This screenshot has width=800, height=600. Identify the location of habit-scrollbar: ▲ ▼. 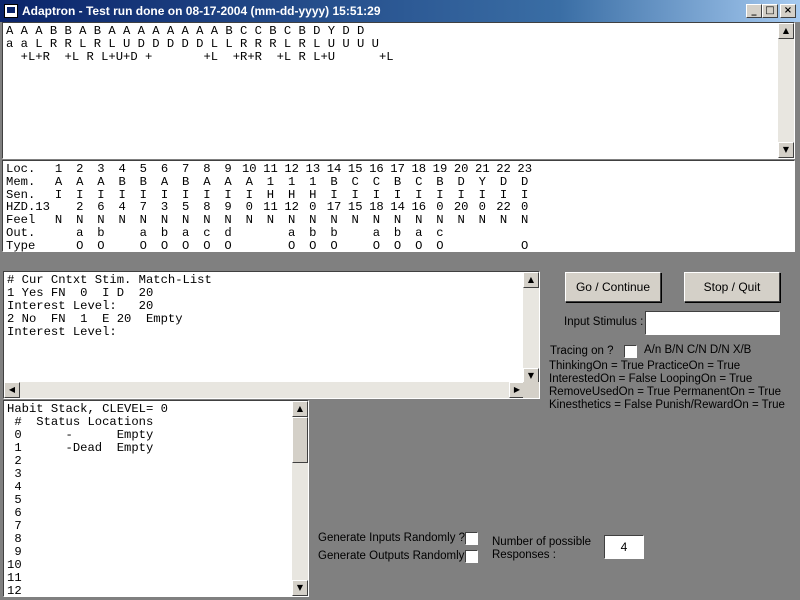
(300, 498).